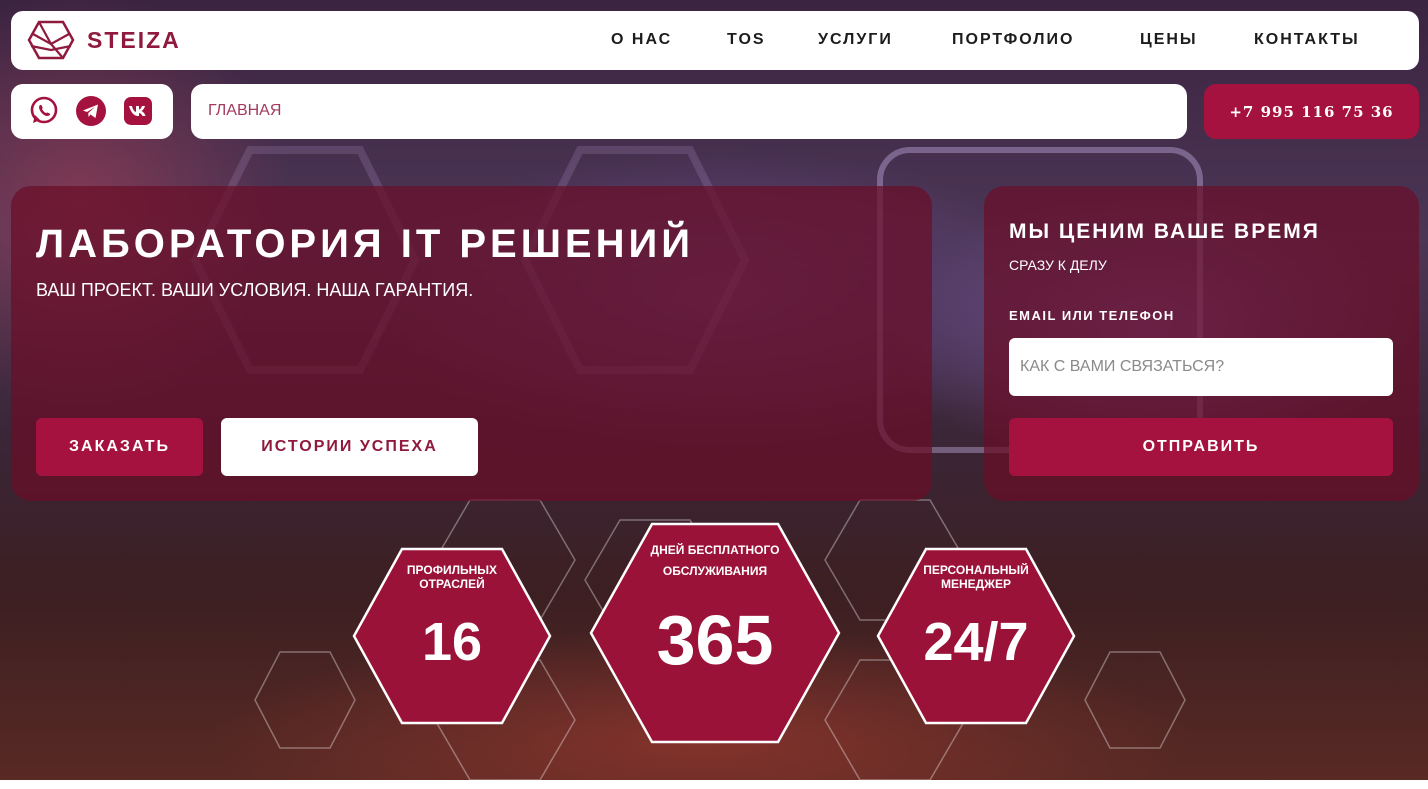  I want to click on stat-value: 16, so click(452, 642).